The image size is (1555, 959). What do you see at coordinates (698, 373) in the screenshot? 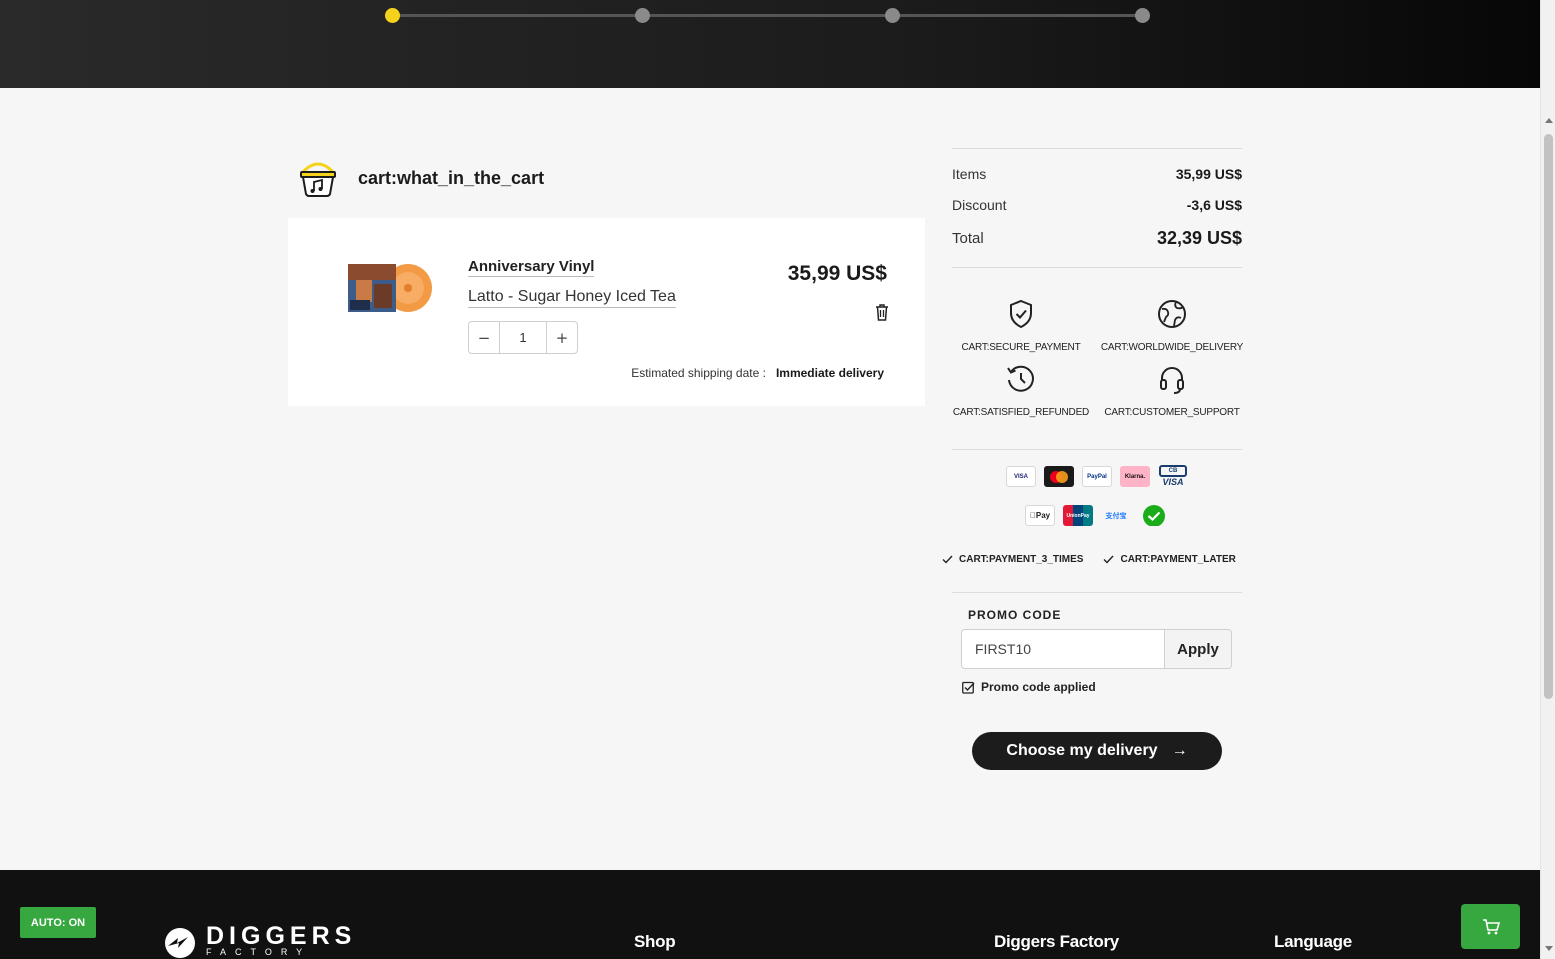
I see `shipping-label: Estimated shipping date :` at bounding box center [698, 373].